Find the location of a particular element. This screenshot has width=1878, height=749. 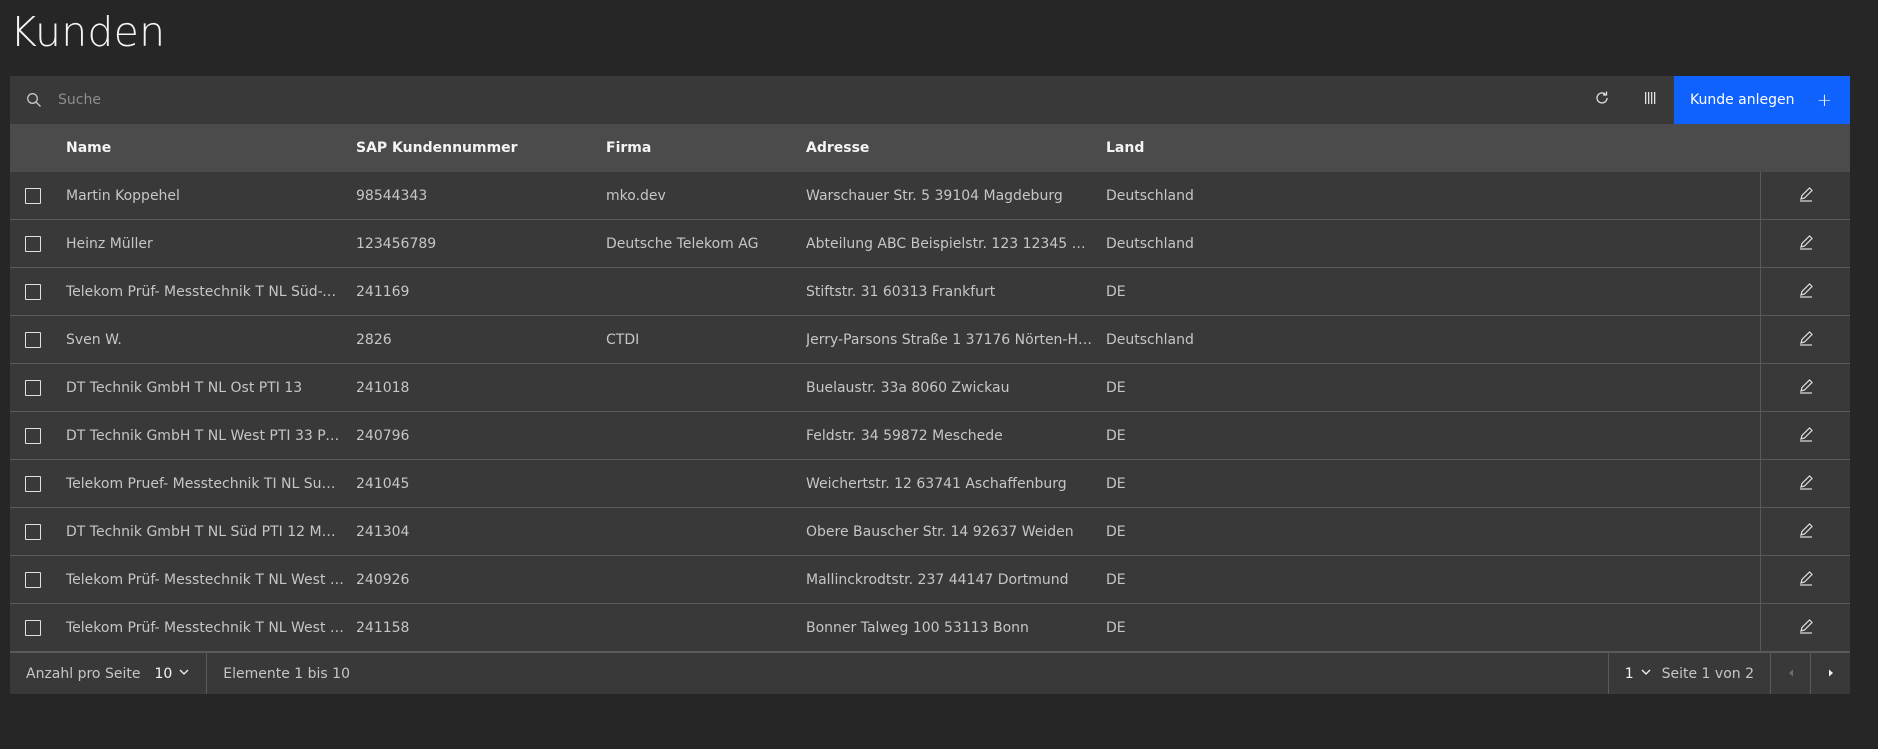

cell-sap: 240796 is located at coordinates (383, 435).